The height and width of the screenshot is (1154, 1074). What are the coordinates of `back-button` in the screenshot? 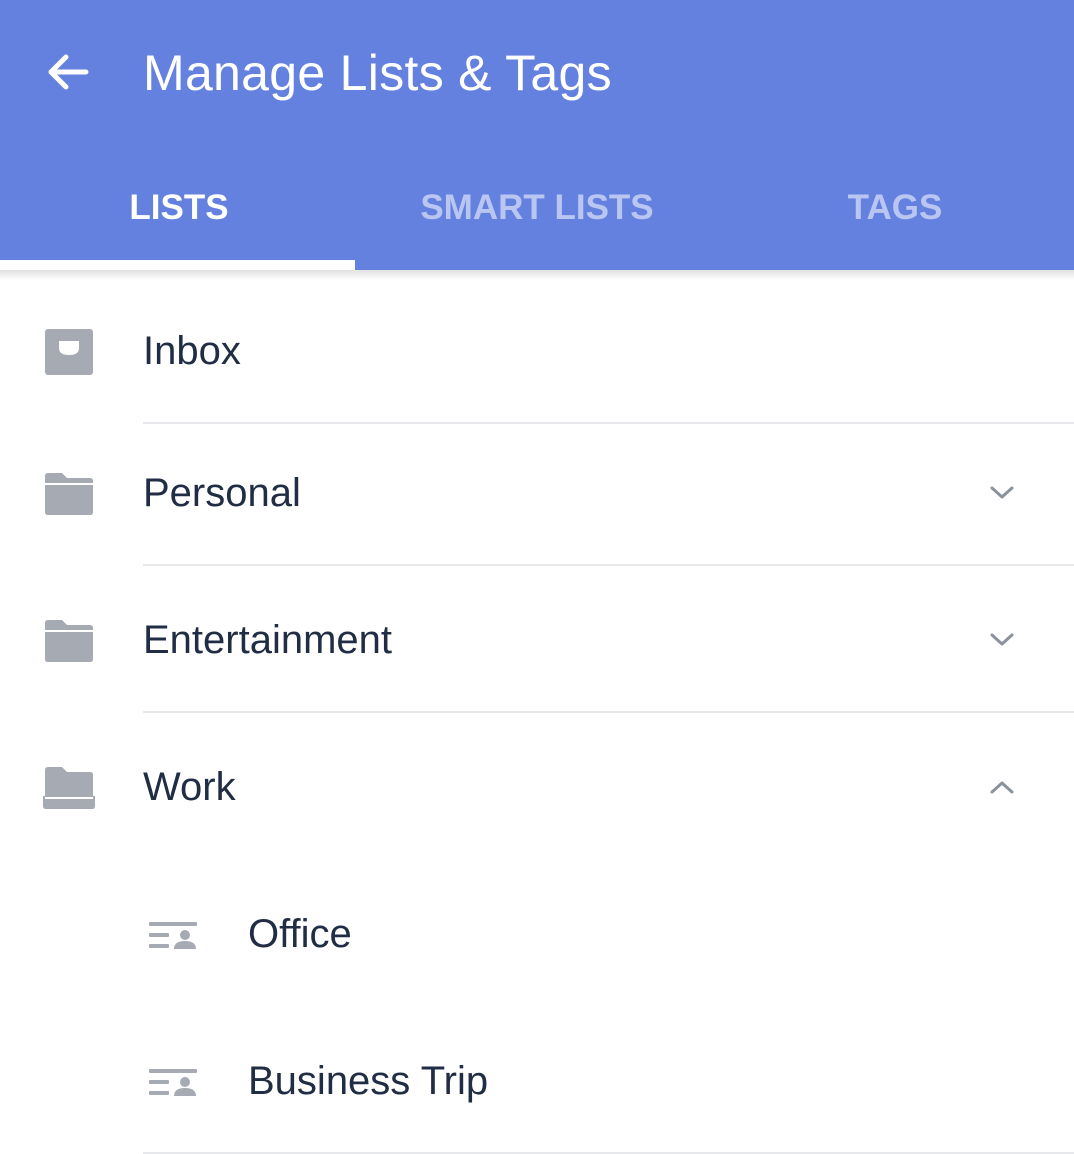 It's located at (68, 72).